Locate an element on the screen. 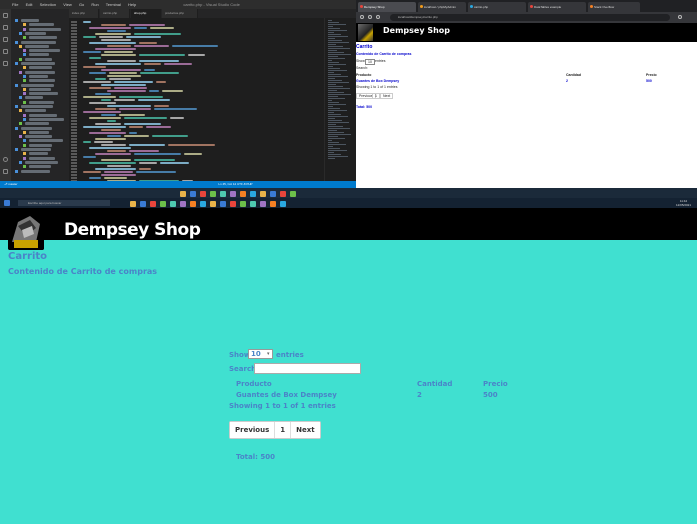 This screenshot has height=524, width=697. taskbar-clock: 11:42 12/05/2021 is located at coordinates (683, 203).